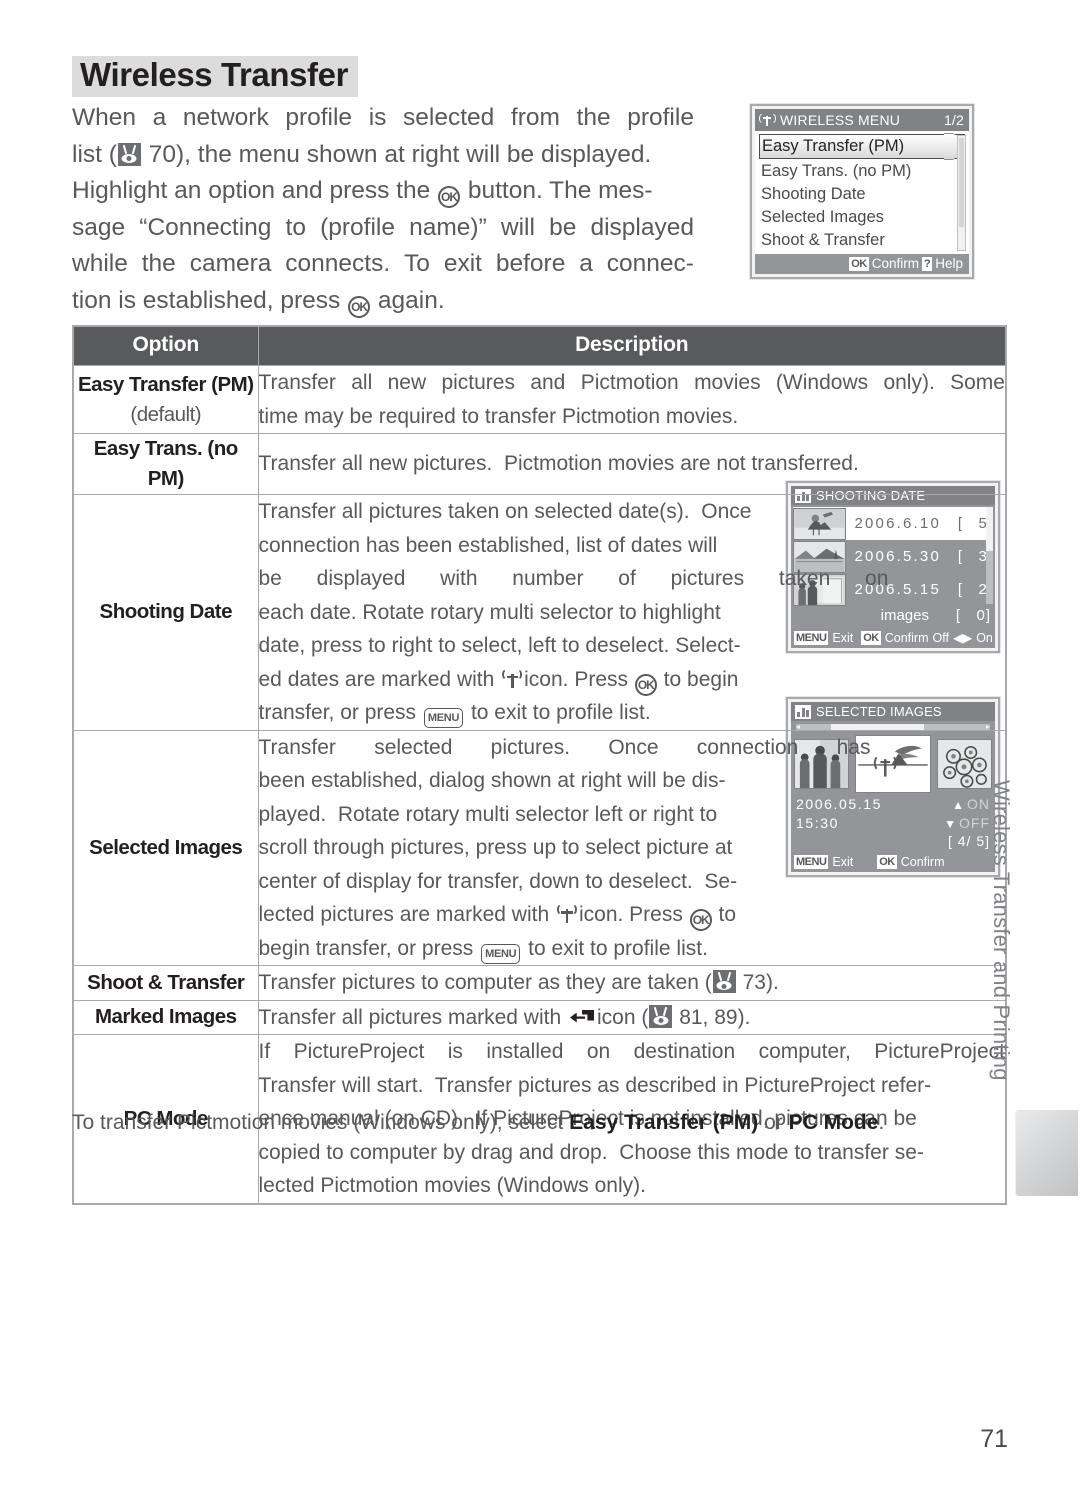 The width and height of the screenshot is (1080, 1486). Describe the element at coordinates (773, 1122) in the screenshot. I see `footnote-middle: or` at that location.